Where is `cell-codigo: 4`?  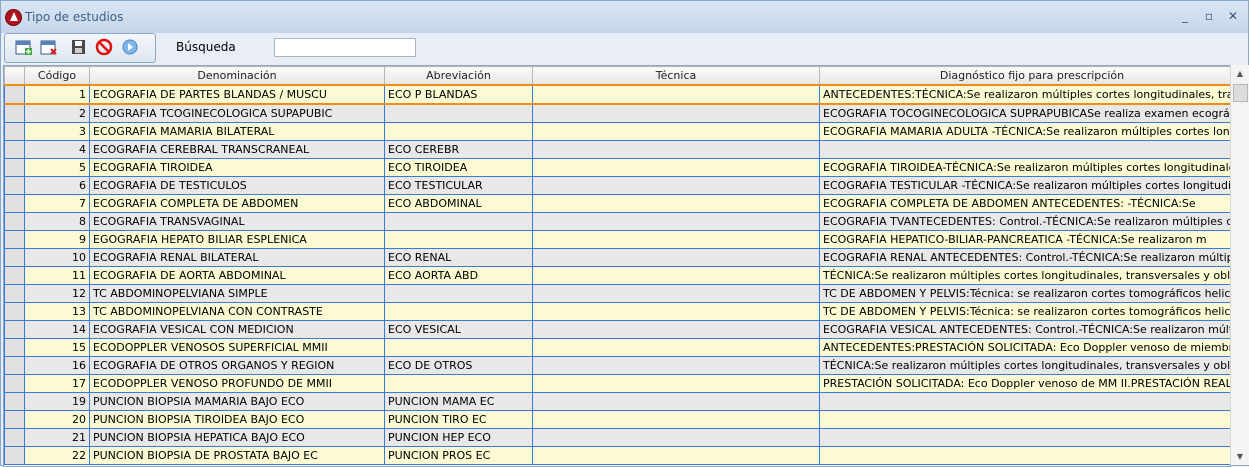
cell-codigo: 4 is located at coordinates (57, 149).